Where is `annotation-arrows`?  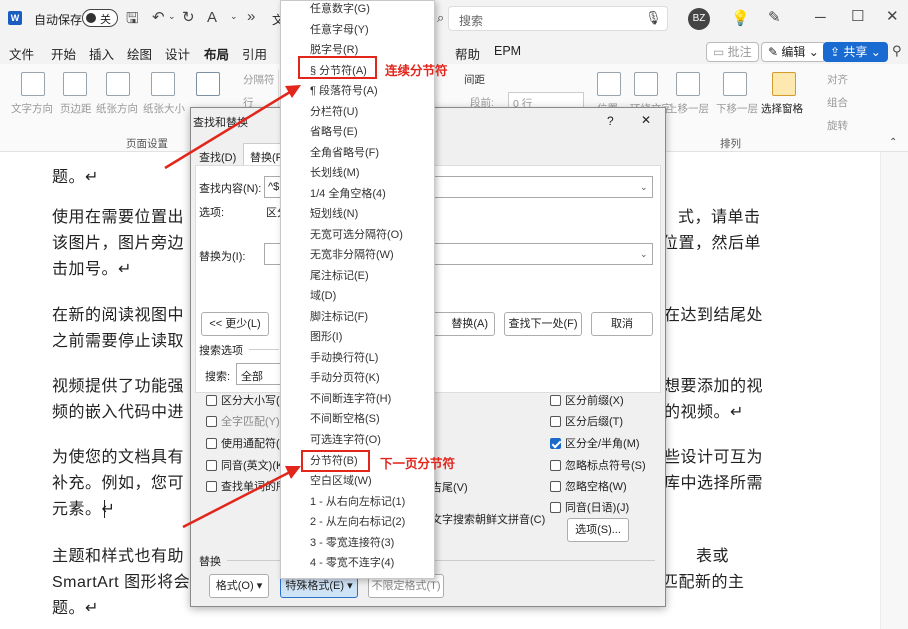
annotation-arrows is located at coordinates (232, 307).